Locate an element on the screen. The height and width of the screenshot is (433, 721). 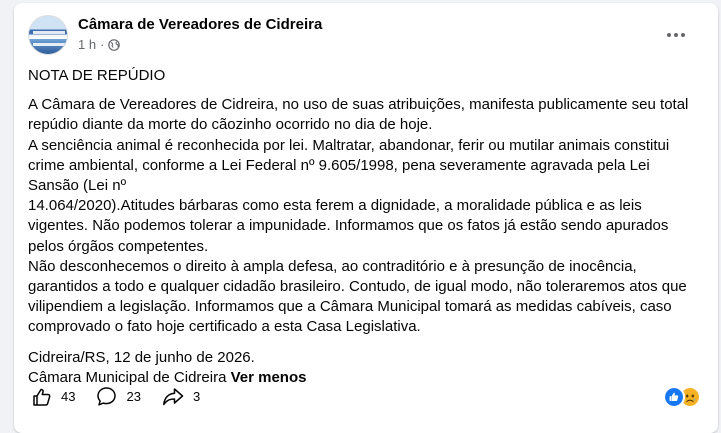
share-arrow-icon is located at coordinates (173, 396).